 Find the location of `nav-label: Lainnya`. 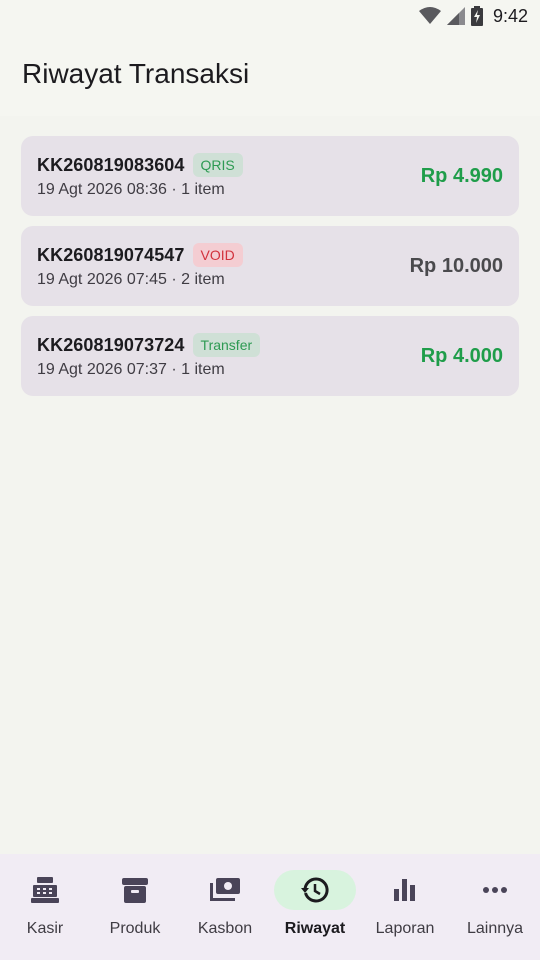

nav-label: Lainnya is located at coordinates (495, 928).